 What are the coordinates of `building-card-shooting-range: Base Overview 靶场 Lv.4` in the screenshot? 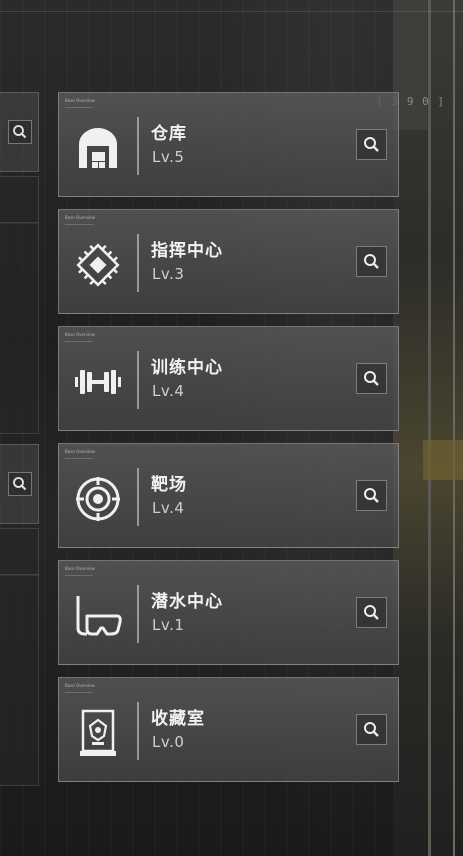 It's located at (228, 495).